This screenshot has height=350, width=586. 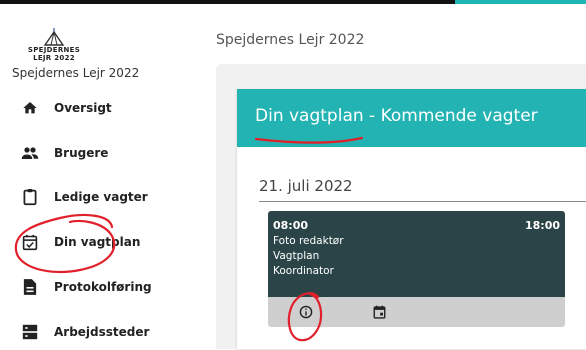 I want to click on shift-area: Vagtplan, so click(x=296, y=256).